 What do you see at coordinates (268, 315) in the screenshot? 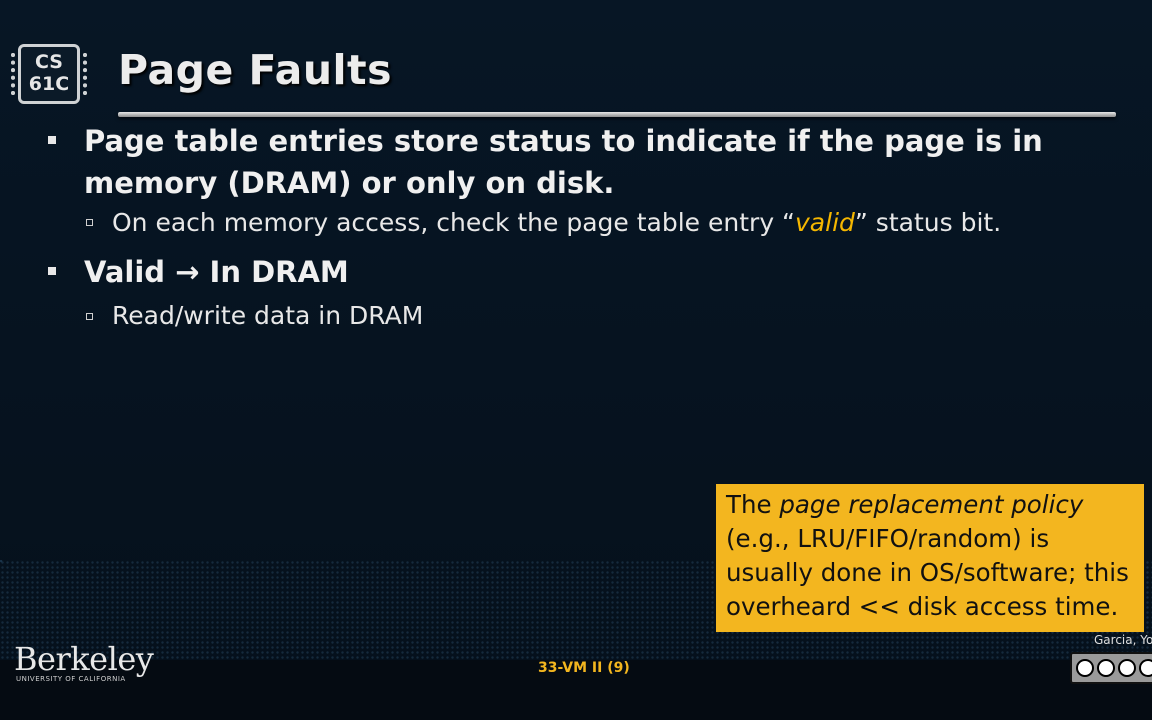
I see `sub-bullet-read-write: Read/write data in DRAM` at bounding box center [268, 315].